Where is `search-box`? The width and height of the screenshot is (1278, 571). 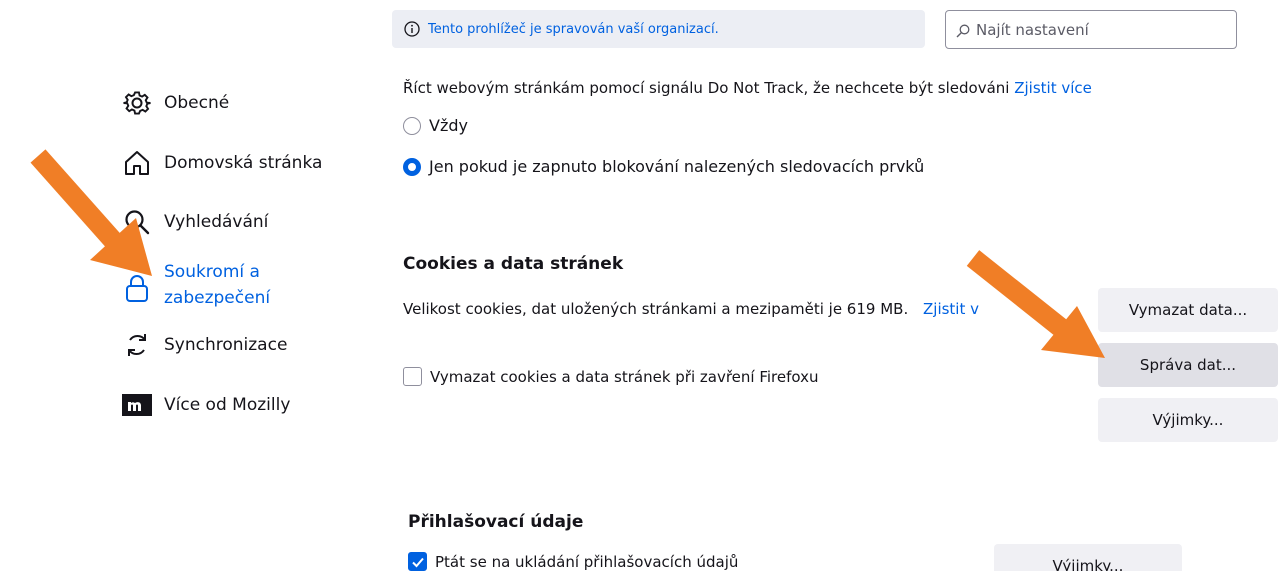 search-box is located at coordinates (1091, 29).